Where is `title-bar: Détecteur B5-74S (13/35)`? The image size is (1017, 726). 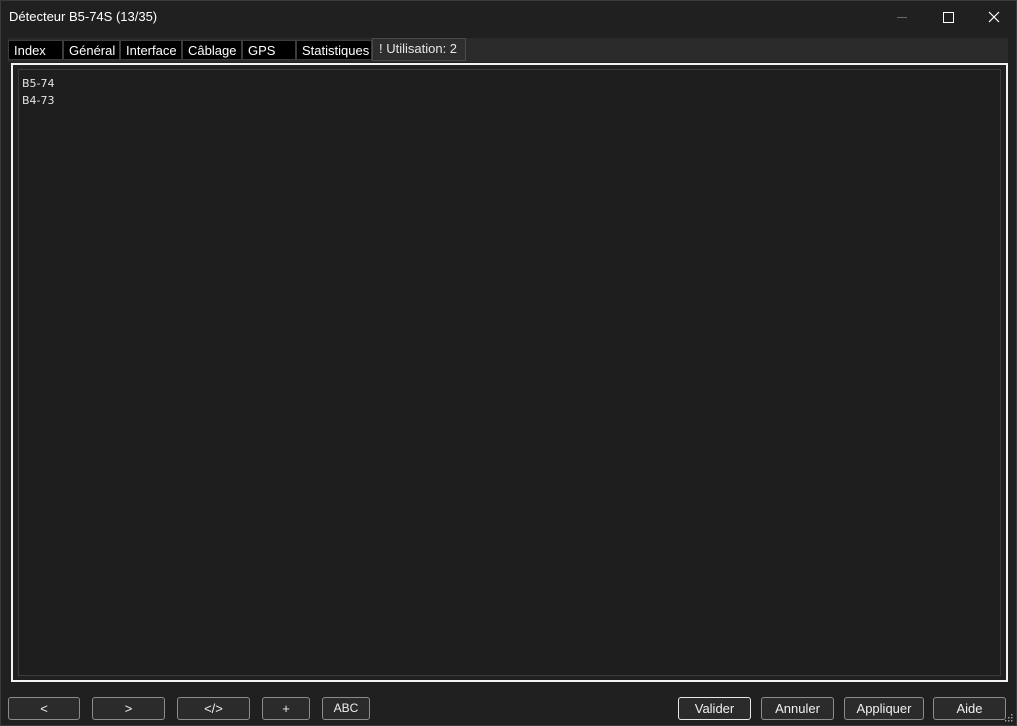 title-bar: Détecteur B5-74S (13/35) is located at coordinates (508, 17).